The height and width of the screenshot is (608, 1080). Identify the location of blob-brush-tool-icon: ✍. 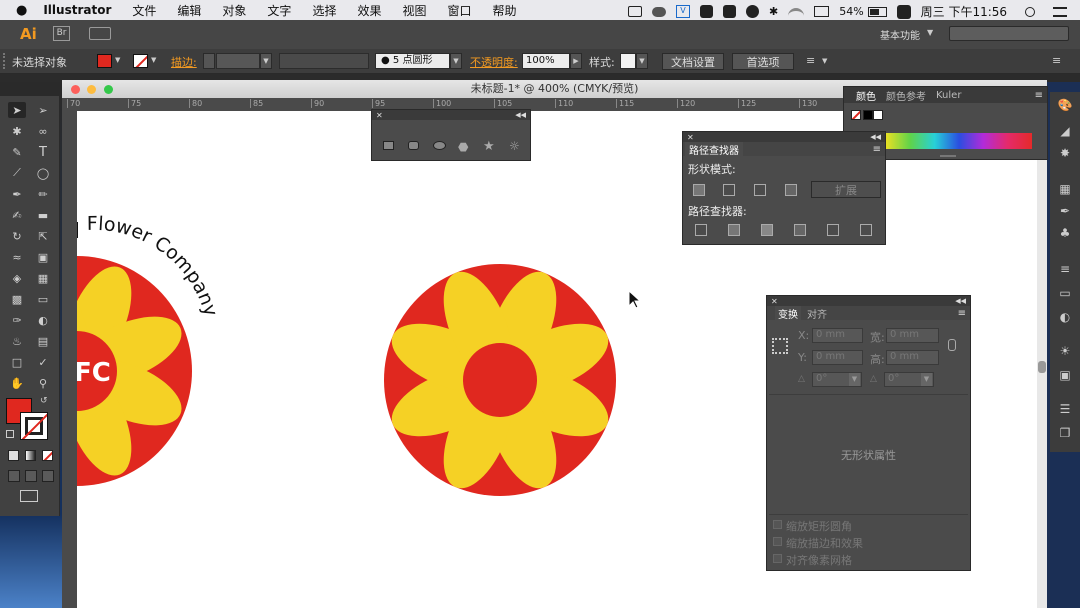
(17, 215).